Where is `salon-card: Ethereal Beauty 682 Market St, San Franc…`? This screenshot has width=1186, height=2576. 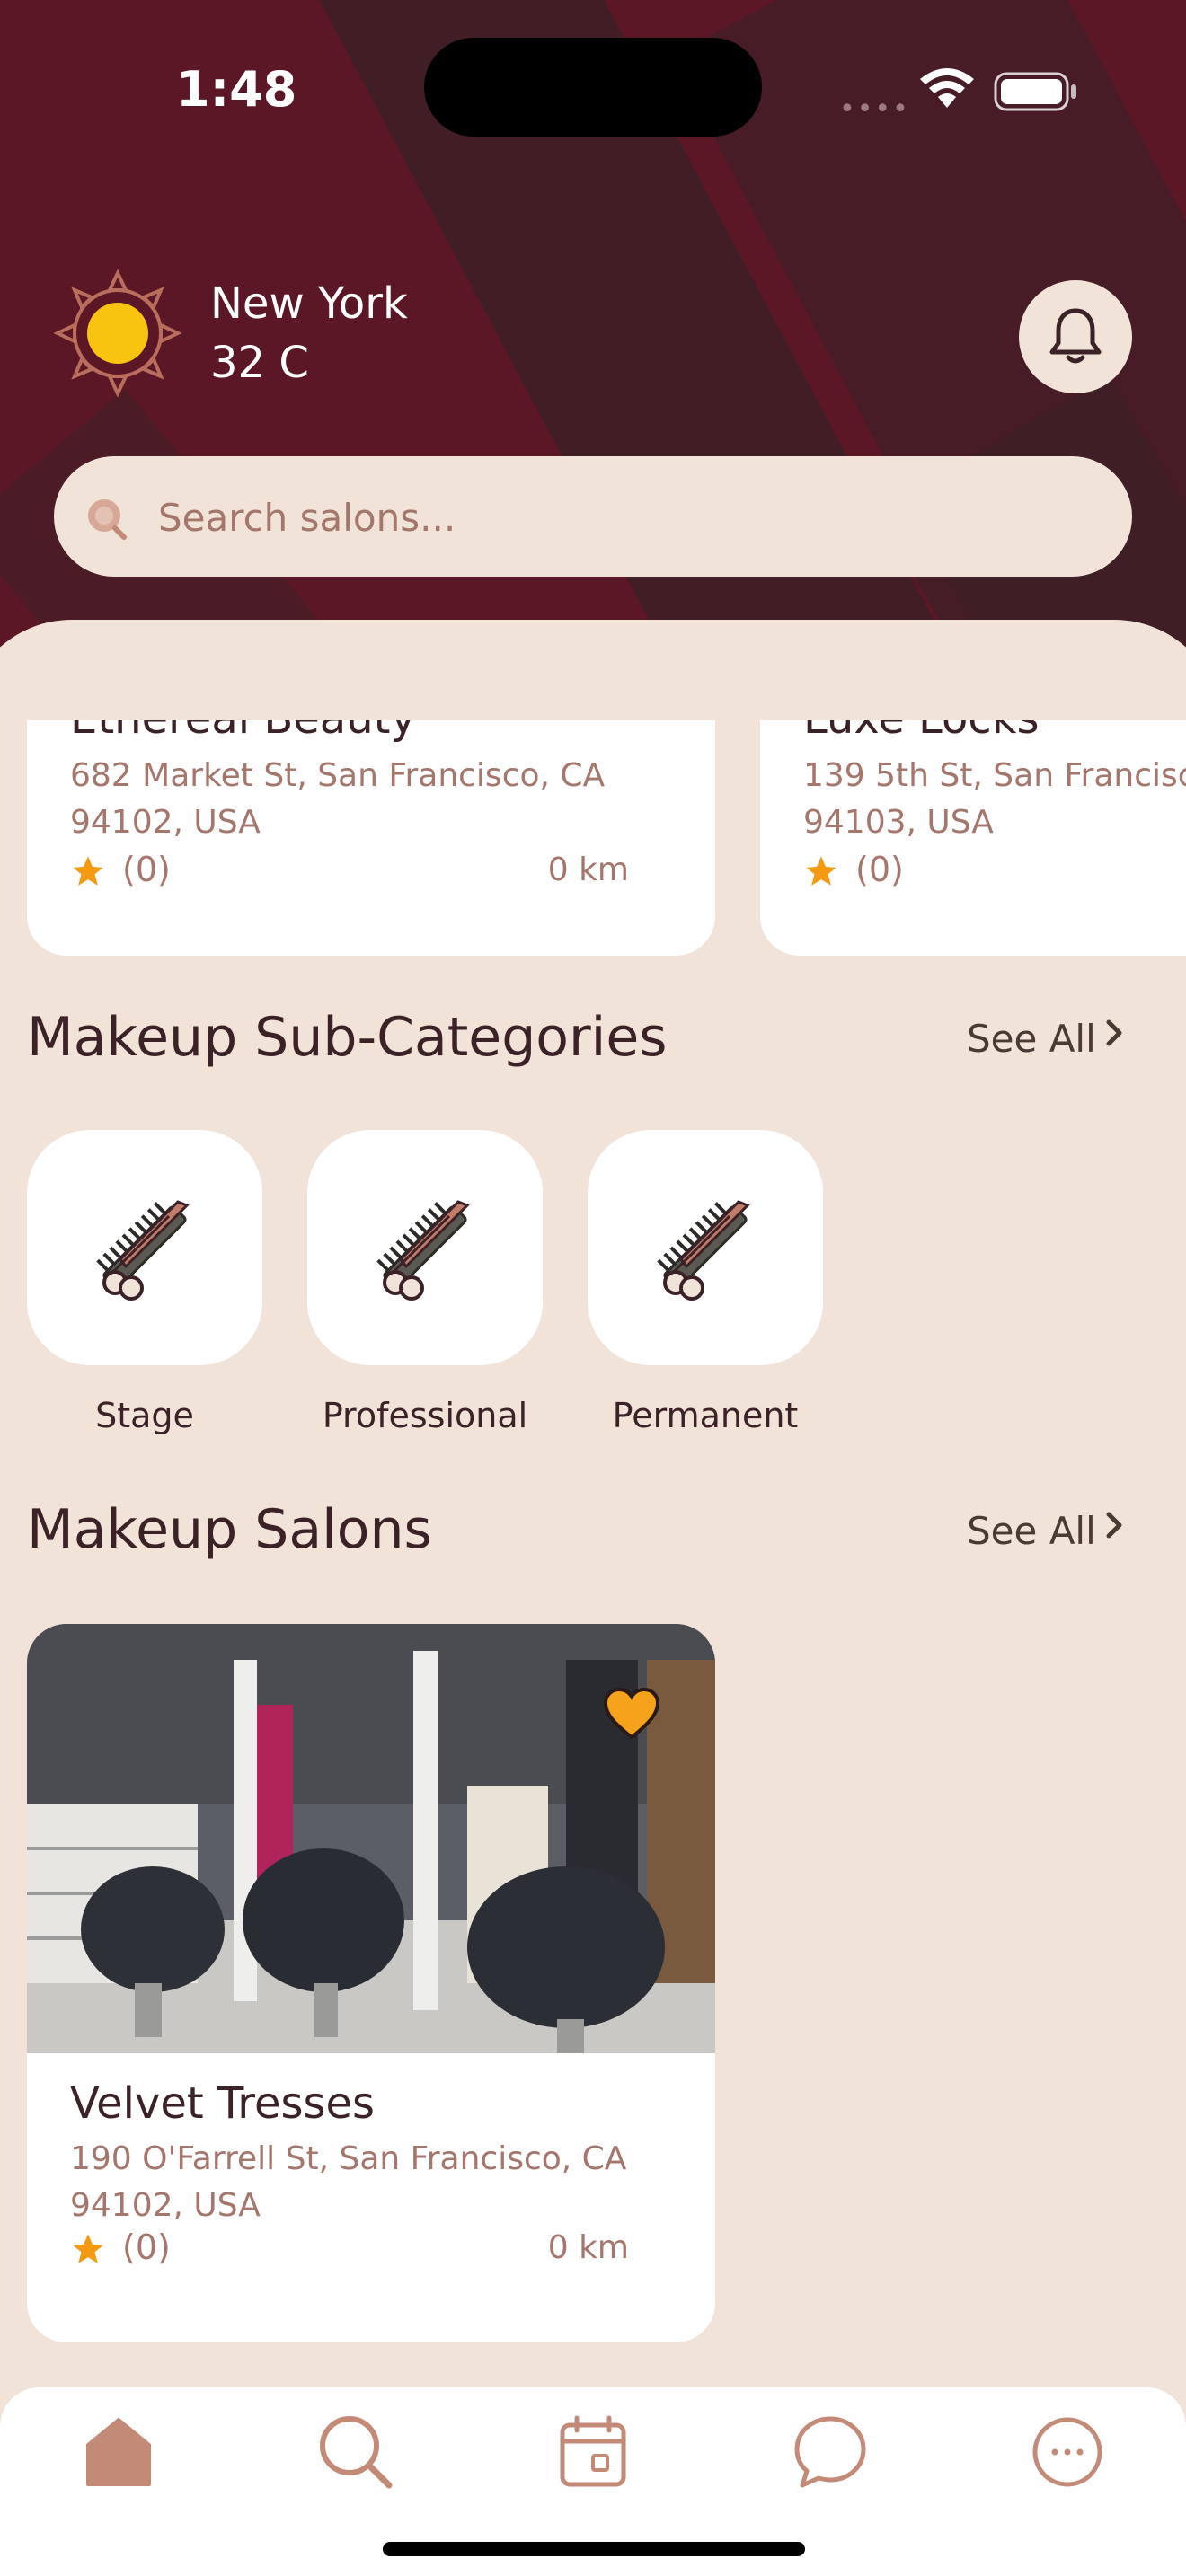
salon-card: Ethereal Beauty 682 Market St, San Franc… is located at coordinates (371, 838).